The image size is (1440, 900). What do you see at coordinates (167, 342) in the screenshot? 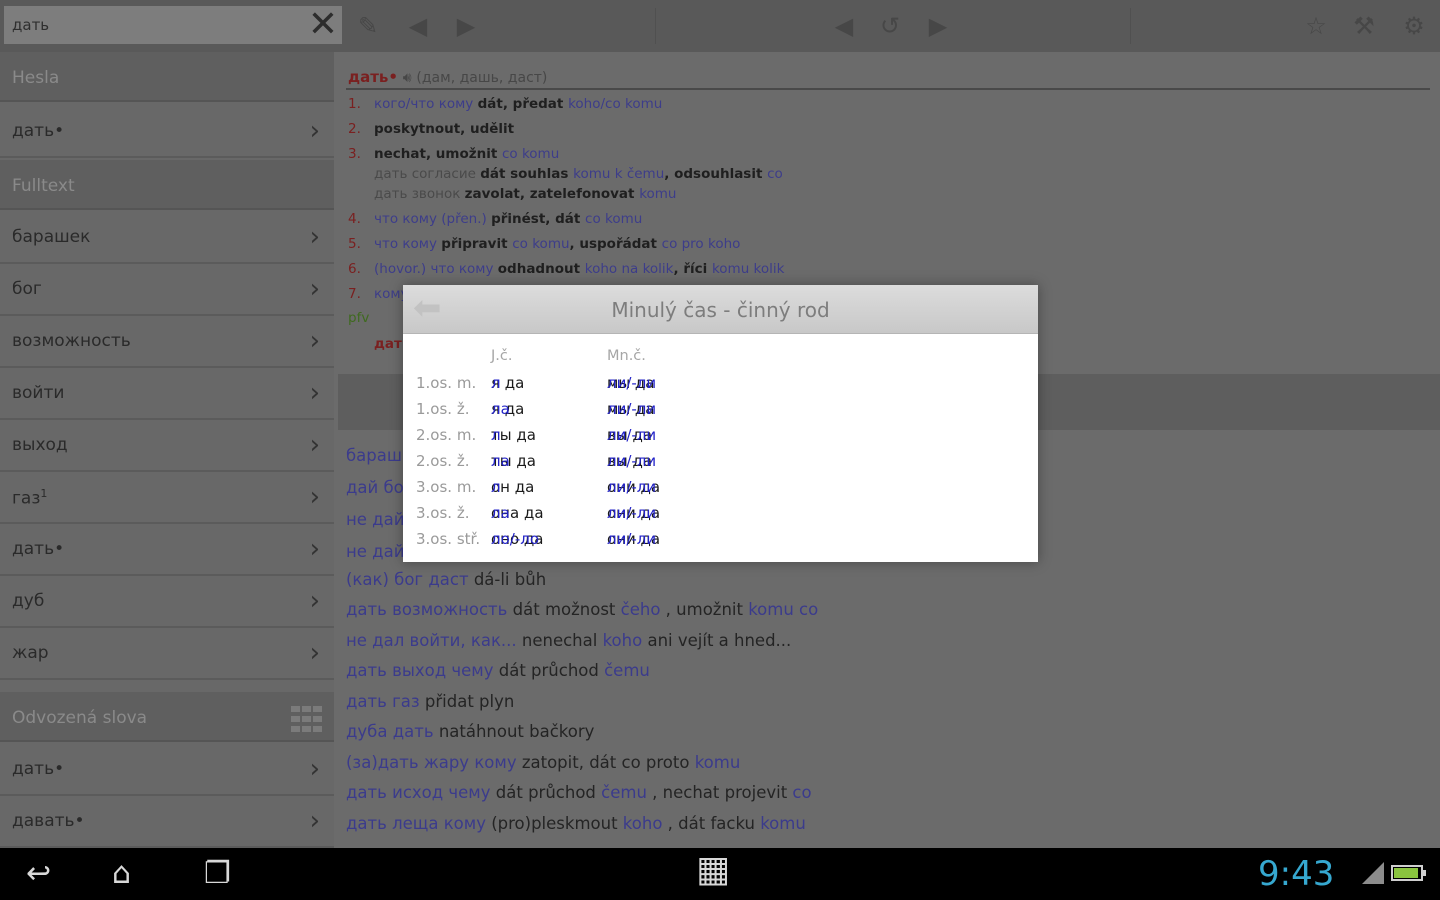
I see `sidebar-item: возможность ›` at bounding box center [167, 342].